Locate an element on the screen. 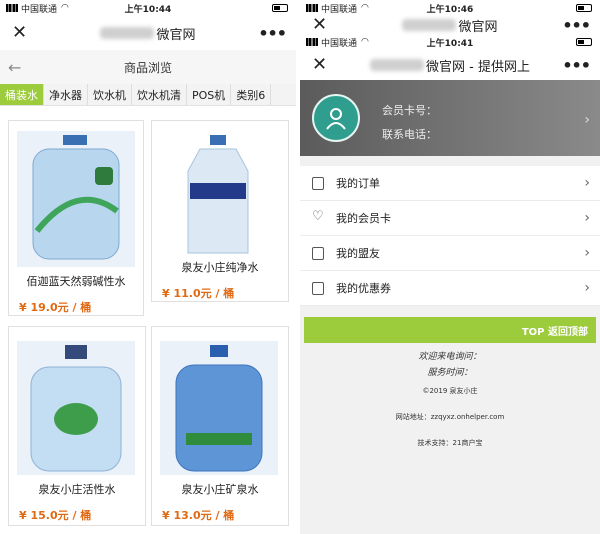 The width and height of the screenshot is (600, 534). back-to-top-button: TOP 返回顶部 is located at coordinates (450, 330).